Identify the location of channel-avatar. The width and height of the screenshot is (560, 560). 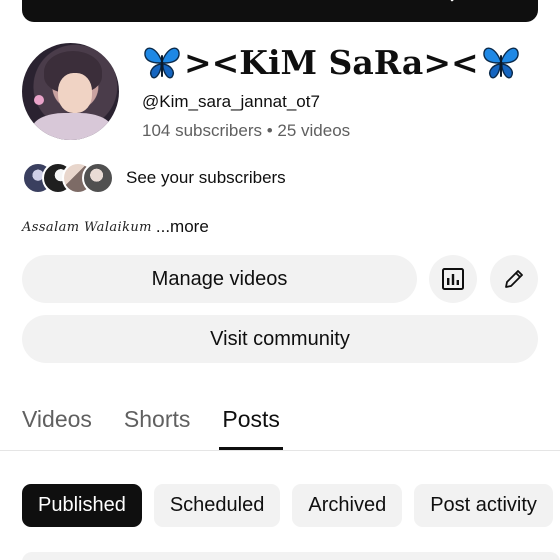
(70, 91).